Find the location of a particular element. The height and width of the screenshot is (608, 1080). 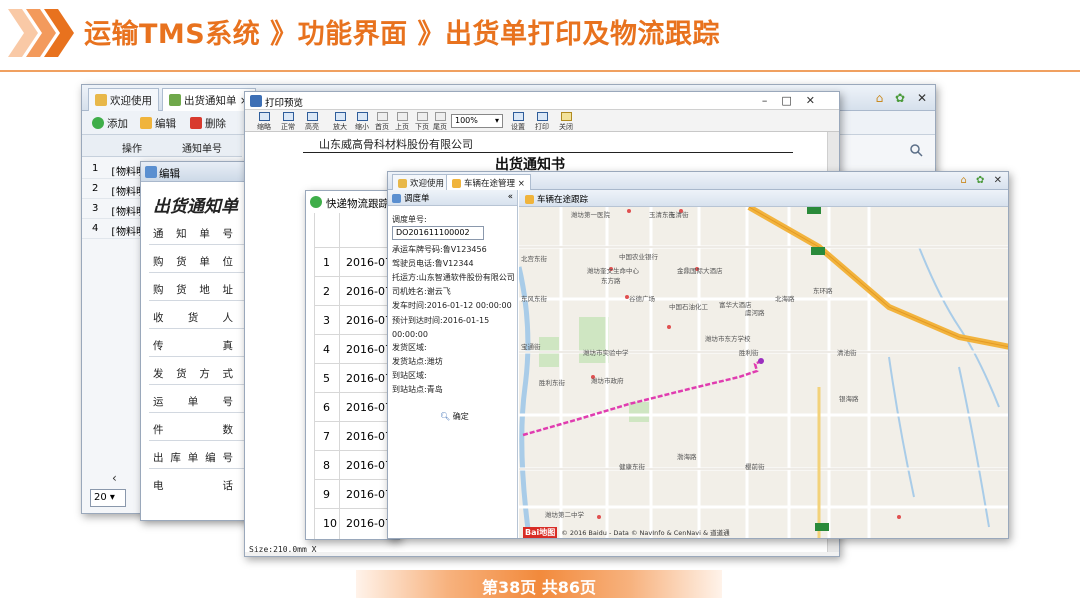

delete-button: 删除 is located at coordinates (208, 123).